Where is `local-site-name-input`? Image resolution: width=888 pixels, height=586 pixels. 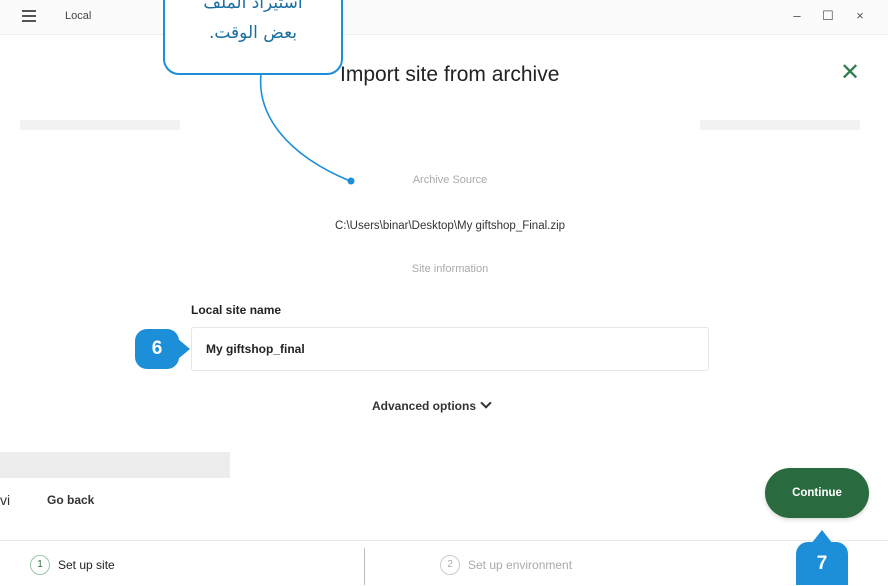 local-site-name-input is located at coordinates (450, 349).